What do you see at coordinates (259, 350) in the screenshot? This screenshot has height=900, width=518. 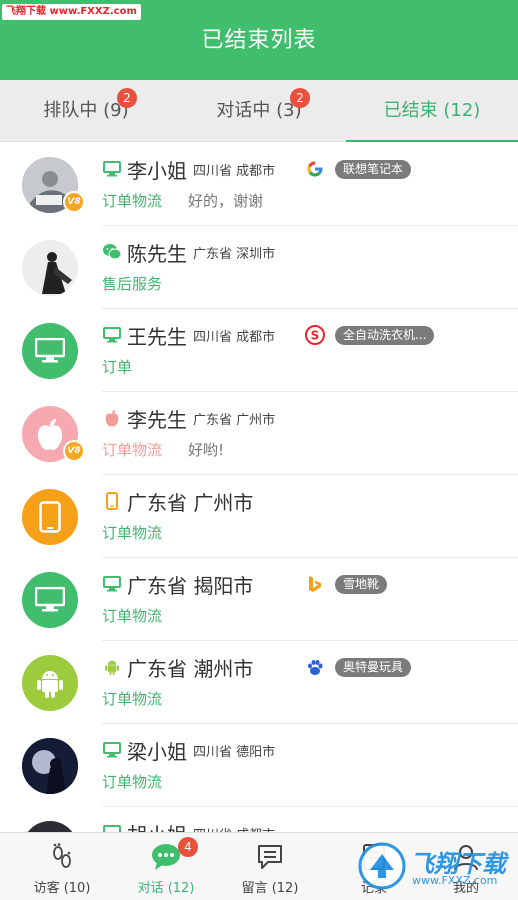 I see `list-item: 王先生 四川省 成都市 S 全自动洗衣机... 订单` at bounding box center [259, 350].